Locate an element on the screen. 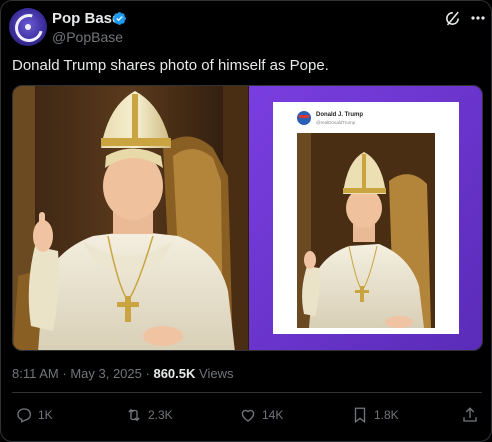  tweet-date: May 3, 2025 is located at coordinates (106, 373).